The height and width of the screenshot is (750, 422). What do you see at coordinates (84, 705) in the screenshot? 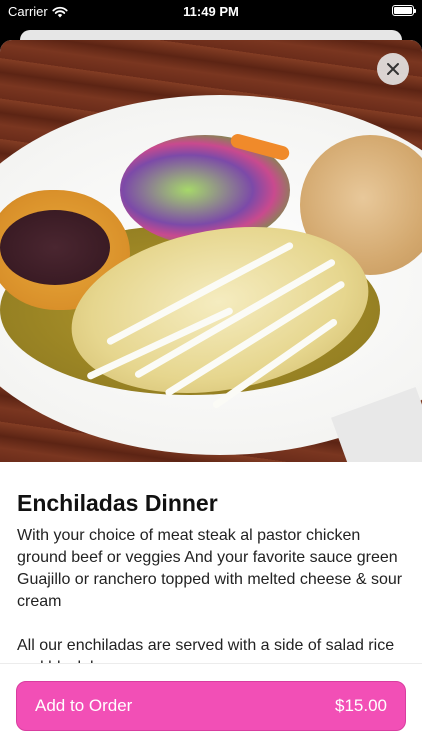
I see `add-to-order-label: Add to Order` at bounding box center [84, 705].